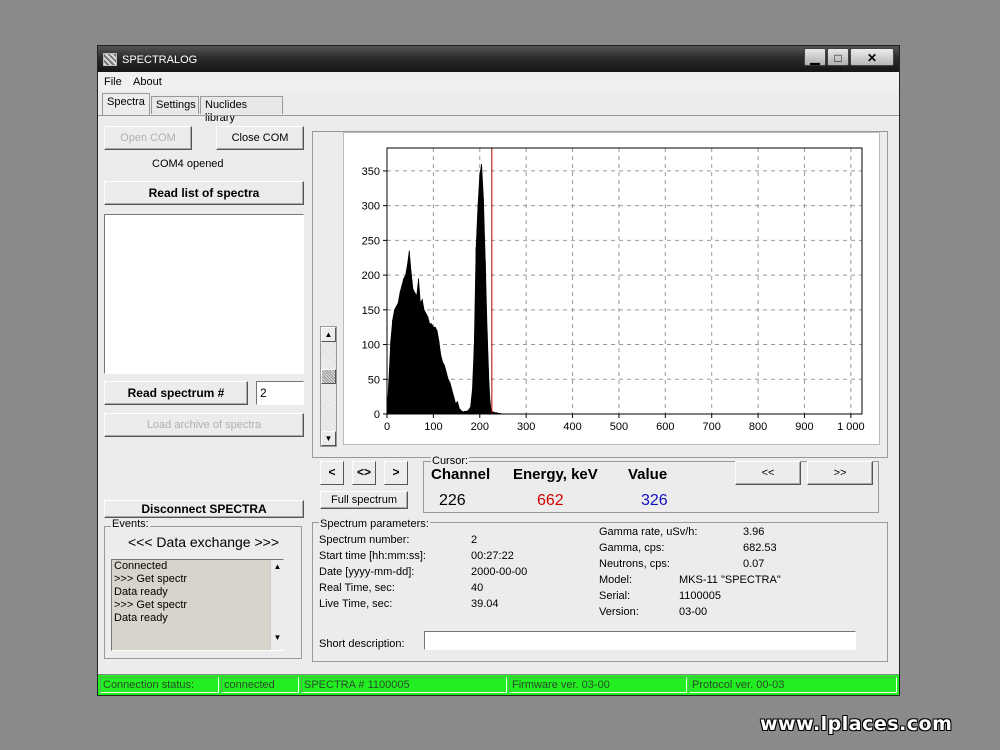 This screenshot has width=1000, height=750. I want to click on maximize-button: □, so click(838, 57).